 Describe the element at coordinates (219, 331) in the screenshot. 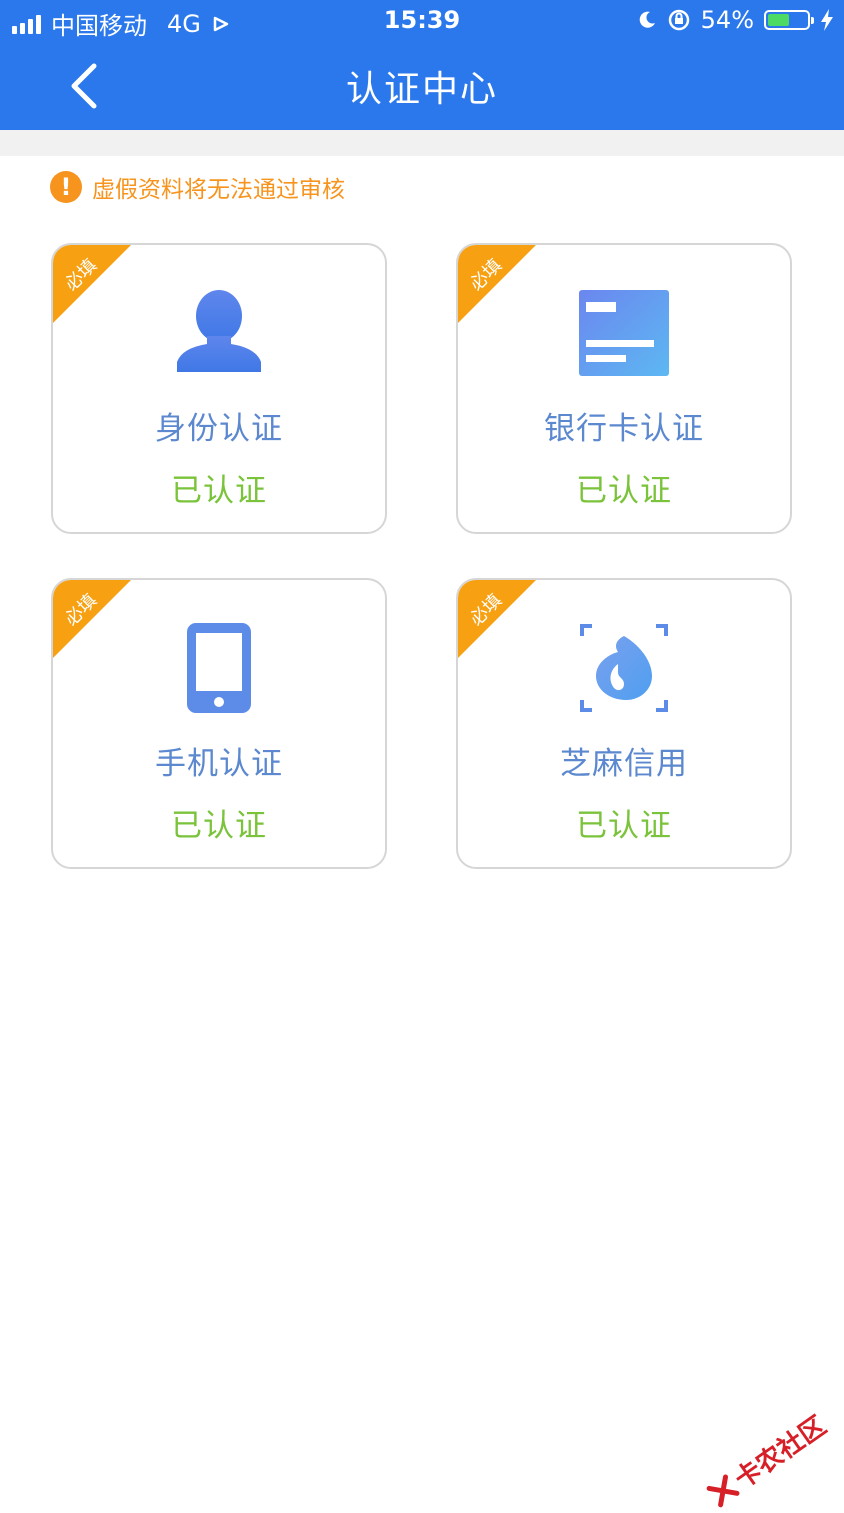

I see `person-icon` at that location.